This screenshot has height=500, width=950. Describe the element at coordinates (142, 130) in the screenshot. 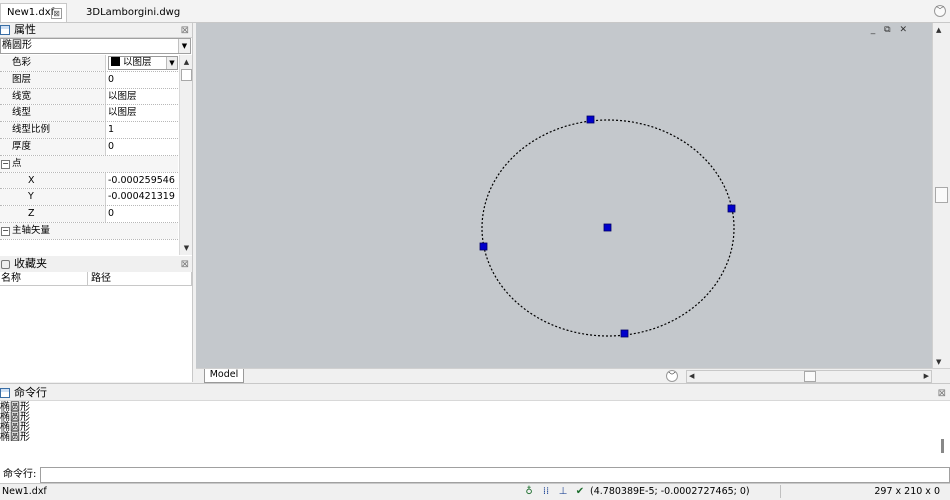

I see `property-value: 1` at that location.